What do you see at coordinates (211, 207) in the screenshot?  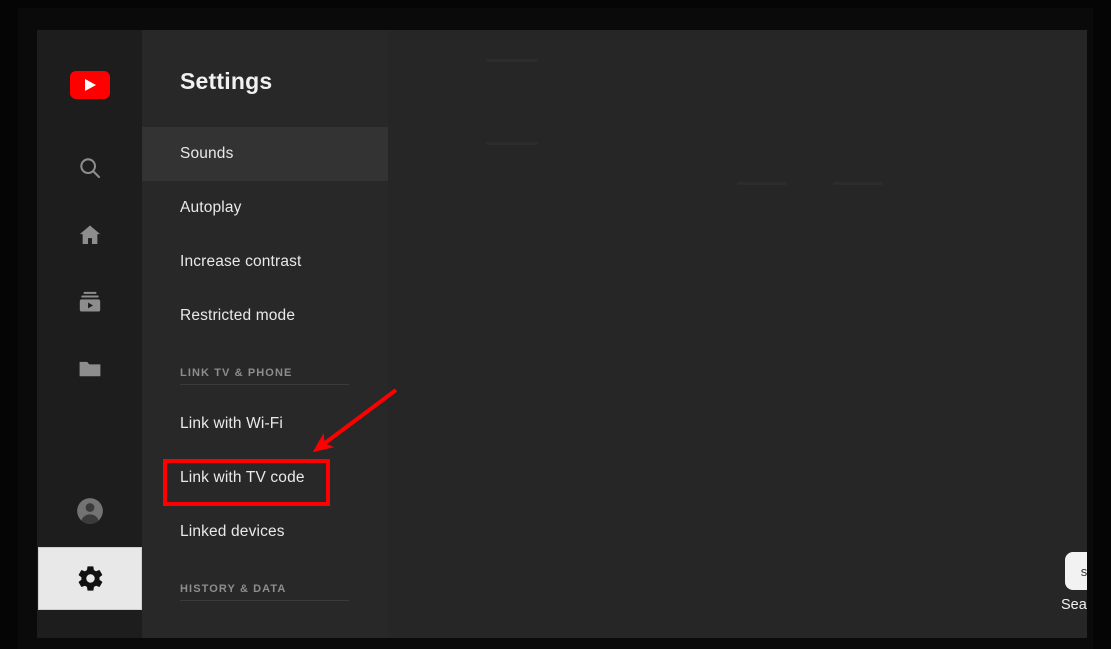 I see `menu-item-label: Autoplay` at bounding box center [211, 207].